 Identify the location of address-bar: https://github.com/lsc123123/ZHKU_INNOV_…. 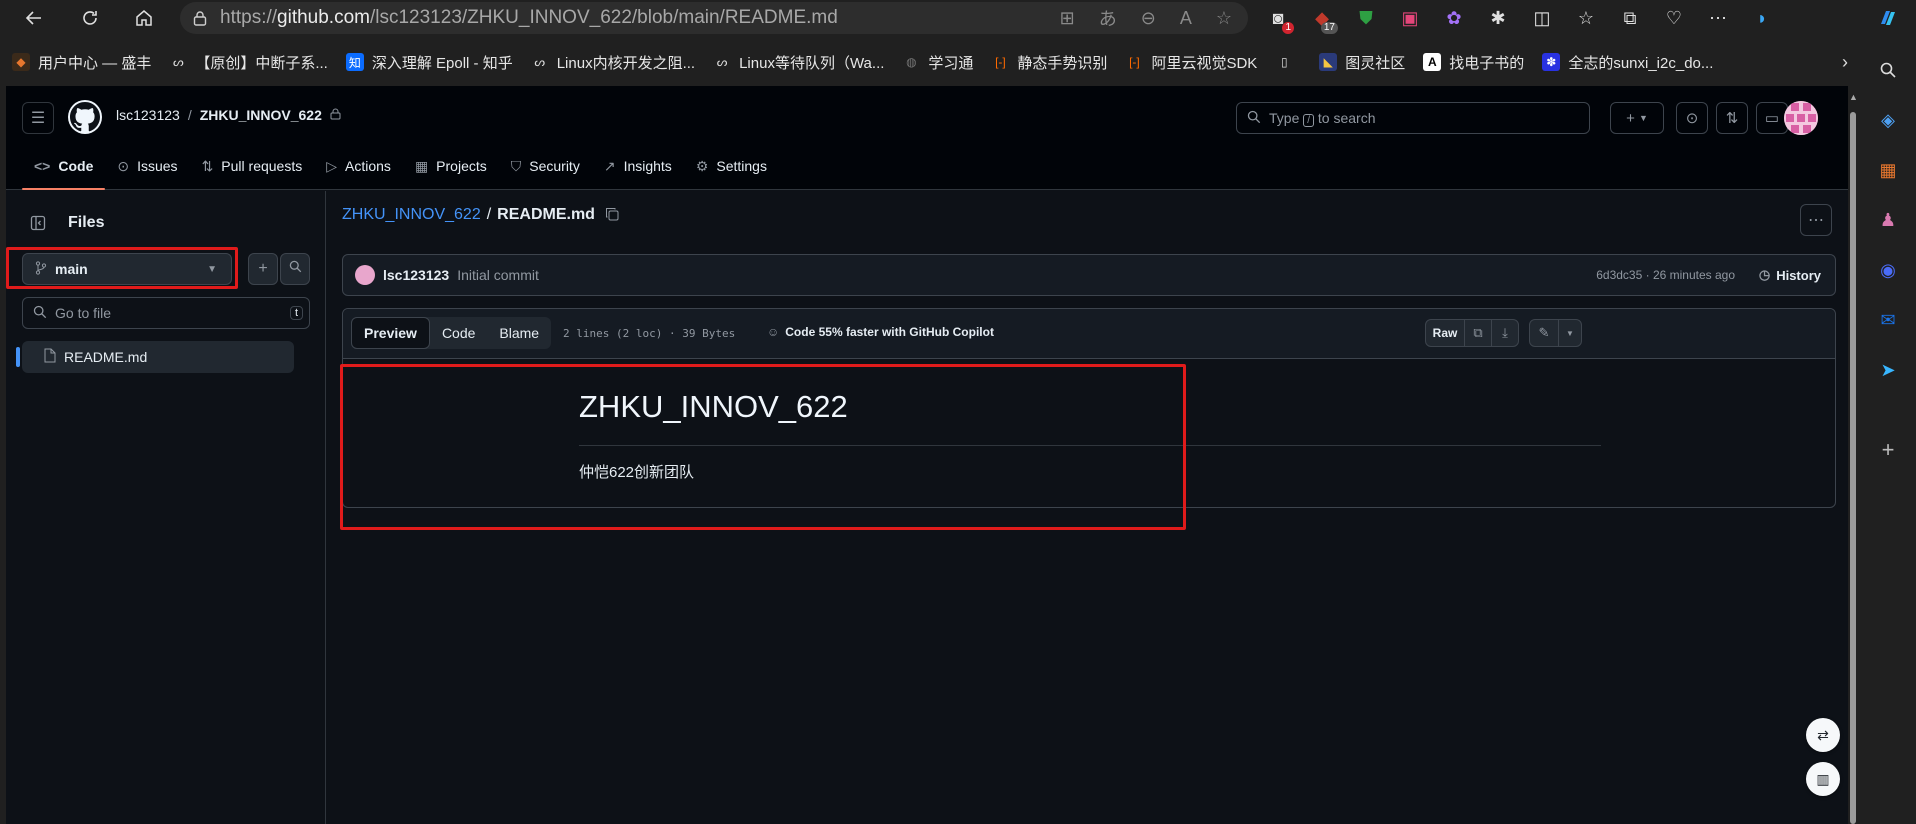
(714, 18).